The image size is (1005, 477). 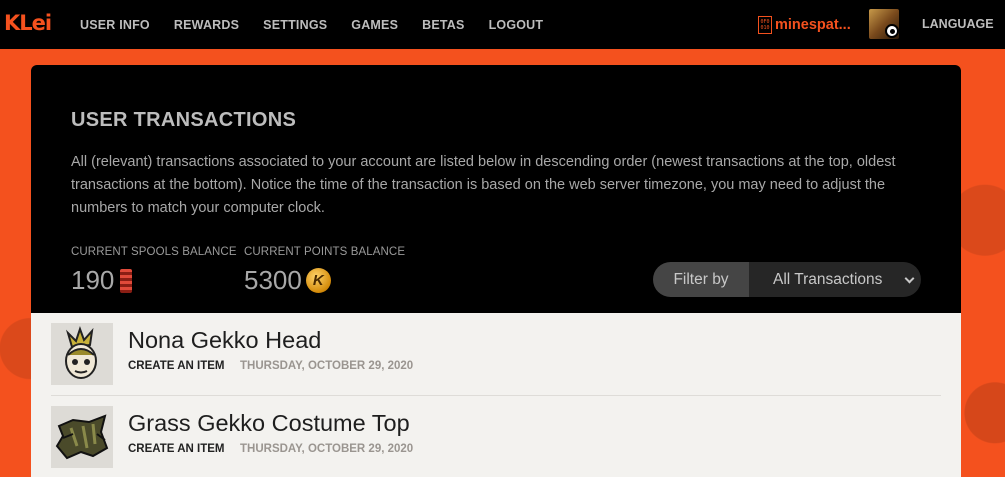 What do you see at coordinates (115, 25) in the screenshot?
I see `nav-item-user-info: USER INFO` at bounding box center [115, 25].